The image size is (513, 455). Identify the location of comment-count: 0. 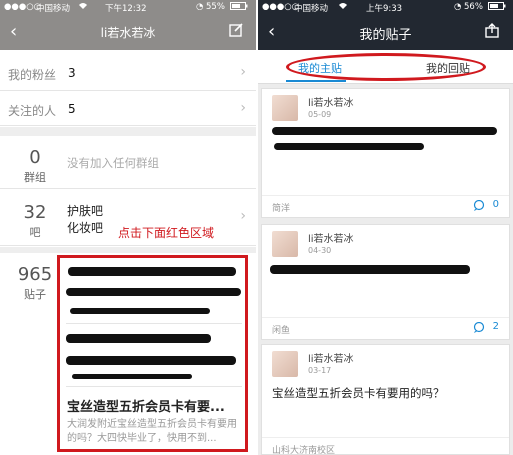
(495, 204).